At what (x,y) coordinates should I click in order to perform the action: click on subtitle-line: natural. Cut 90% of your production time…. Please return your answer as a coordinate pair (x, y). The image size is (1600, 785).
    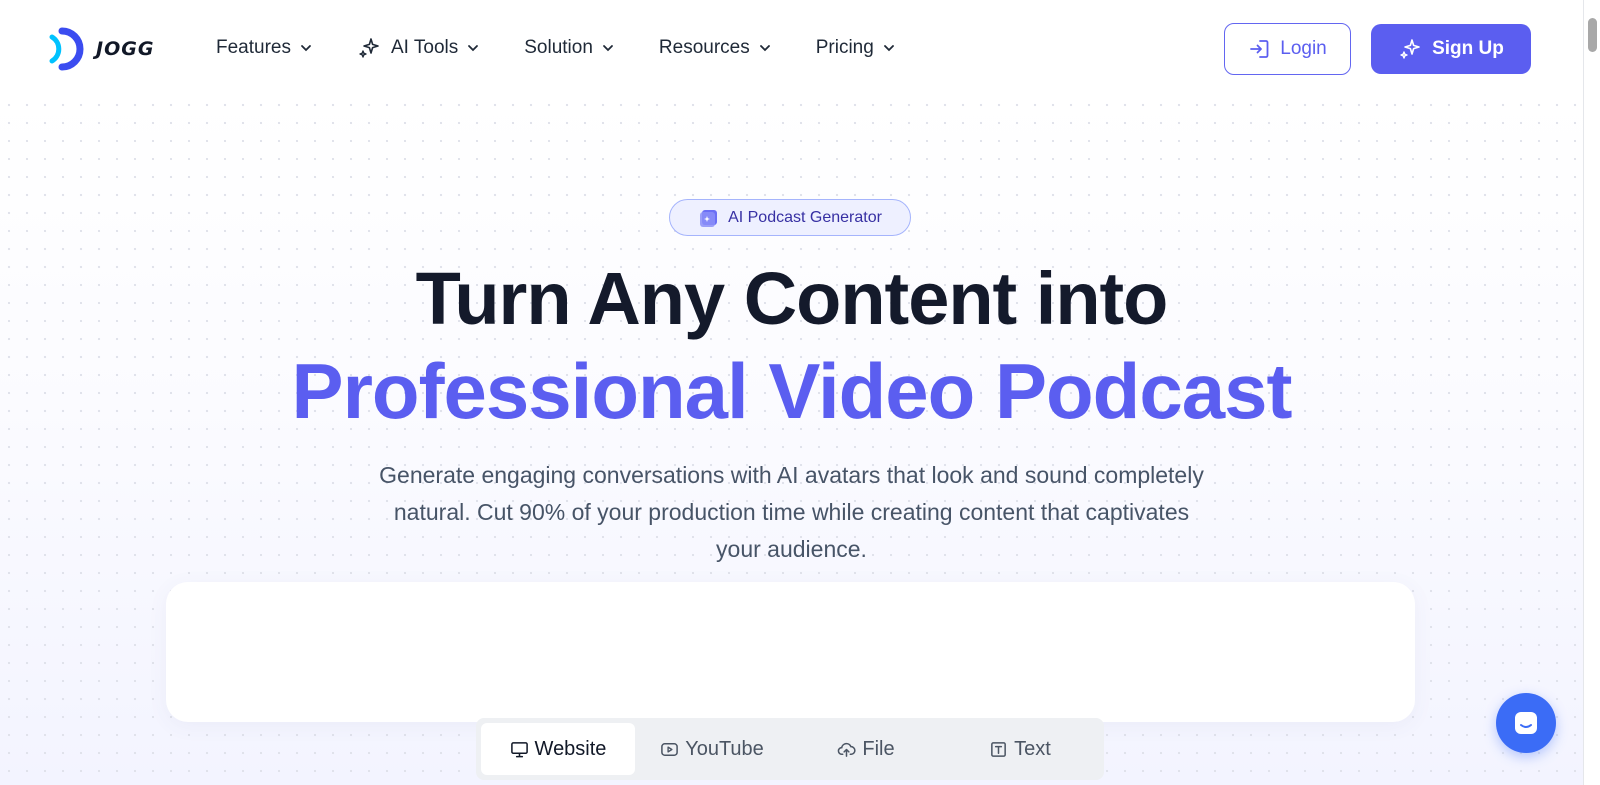
    Looking at the image, I should click on (791, 512).